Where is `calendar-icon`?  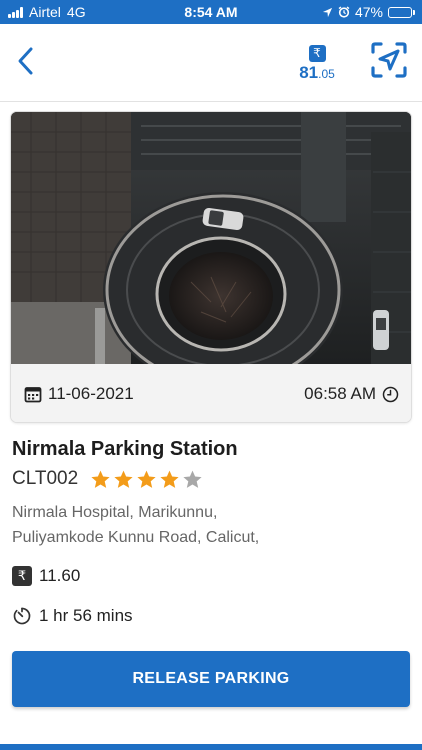 calendar-icon is located at coordinates (33, 395).